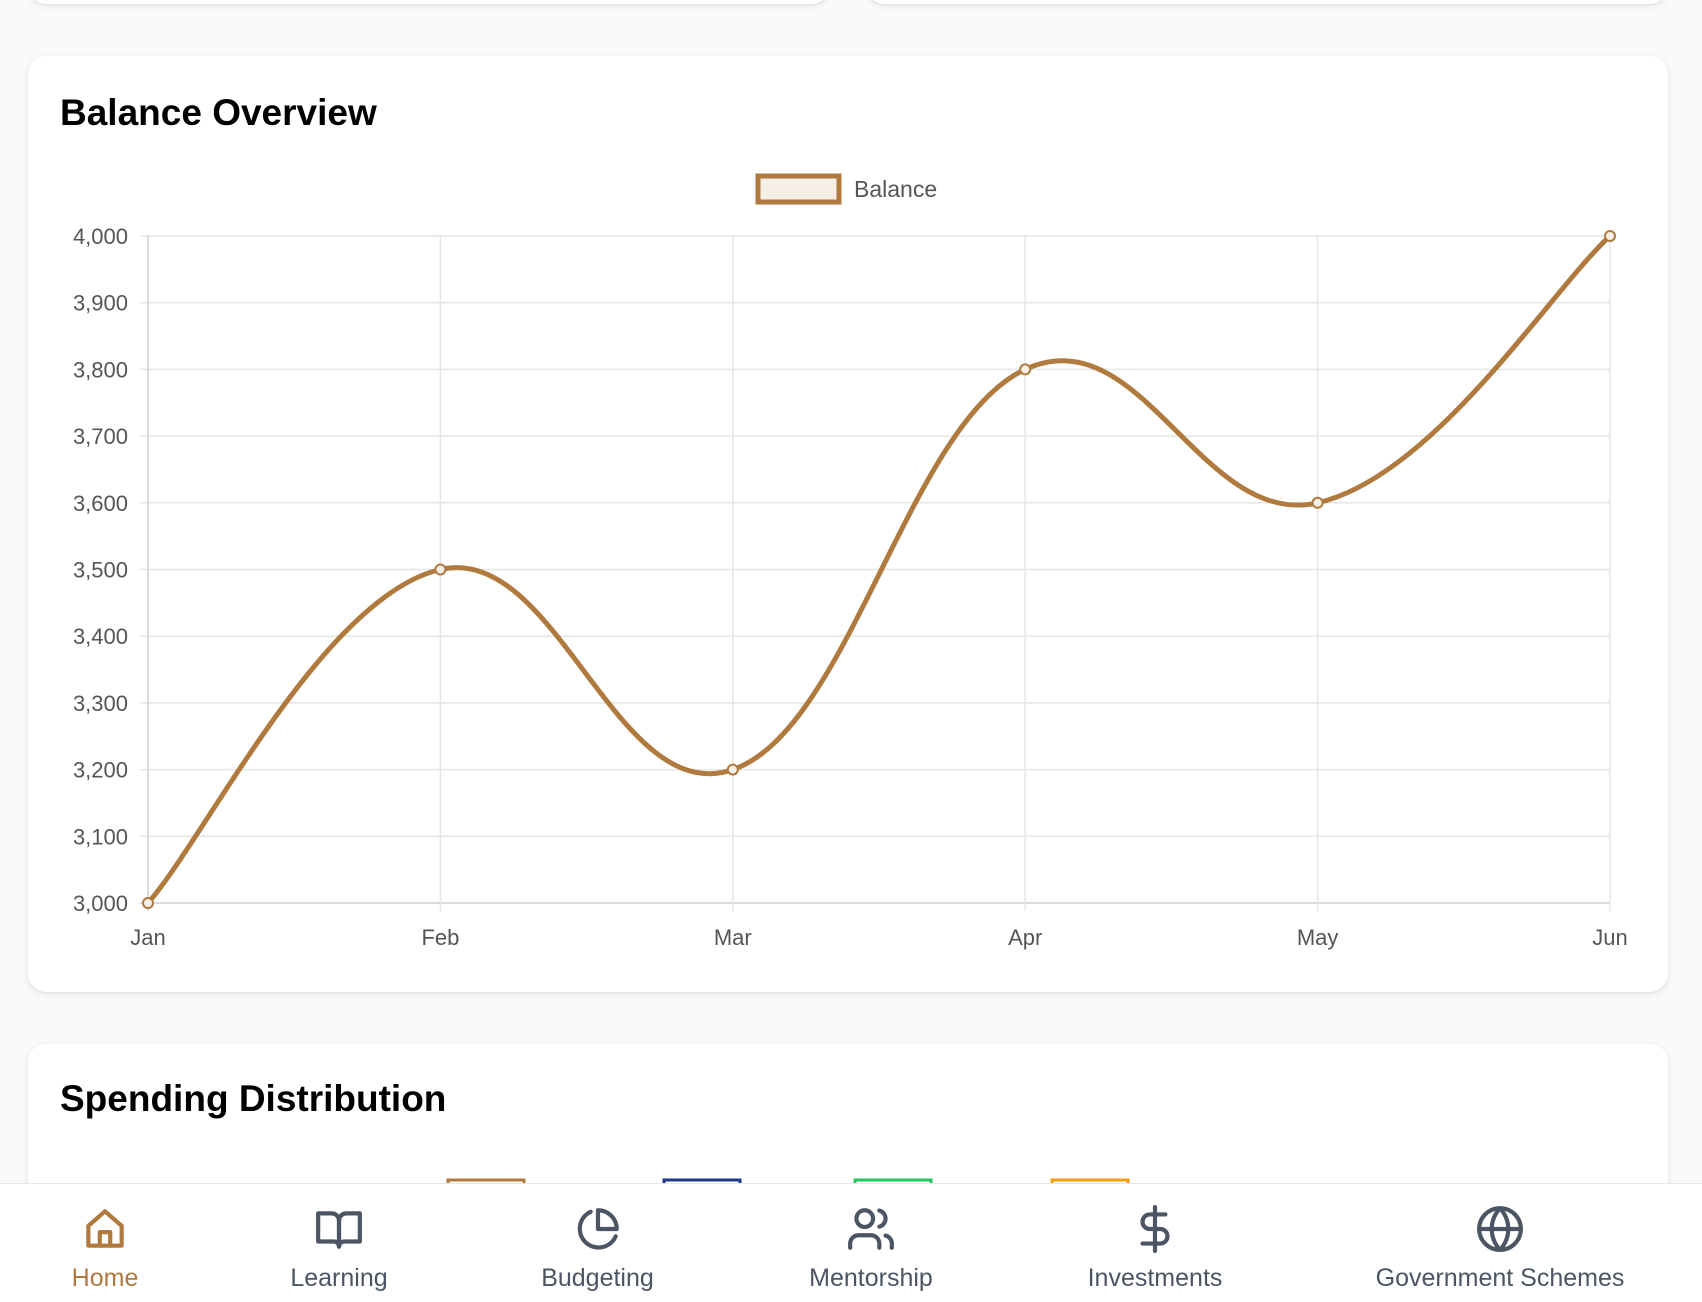 Image resolution: width=1702 pixels, height=1302 pixels. Describe the element at coordinates (1609, 937) in the screenshot. I see `x-tick-label: Jun` at that location.